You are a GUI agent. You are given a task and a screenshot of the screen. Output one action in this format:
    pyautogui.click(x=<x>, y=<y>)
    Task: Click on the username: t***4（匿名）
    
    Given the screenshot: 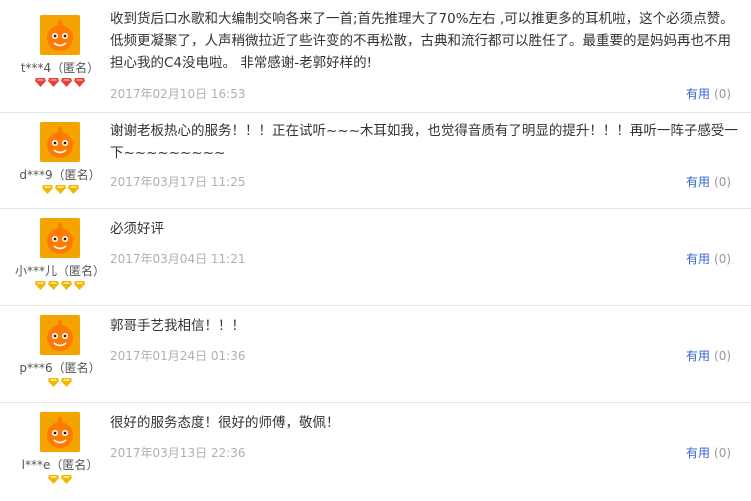 What is the action you would take?
    pyautogui.click(x=60, y=68)
    